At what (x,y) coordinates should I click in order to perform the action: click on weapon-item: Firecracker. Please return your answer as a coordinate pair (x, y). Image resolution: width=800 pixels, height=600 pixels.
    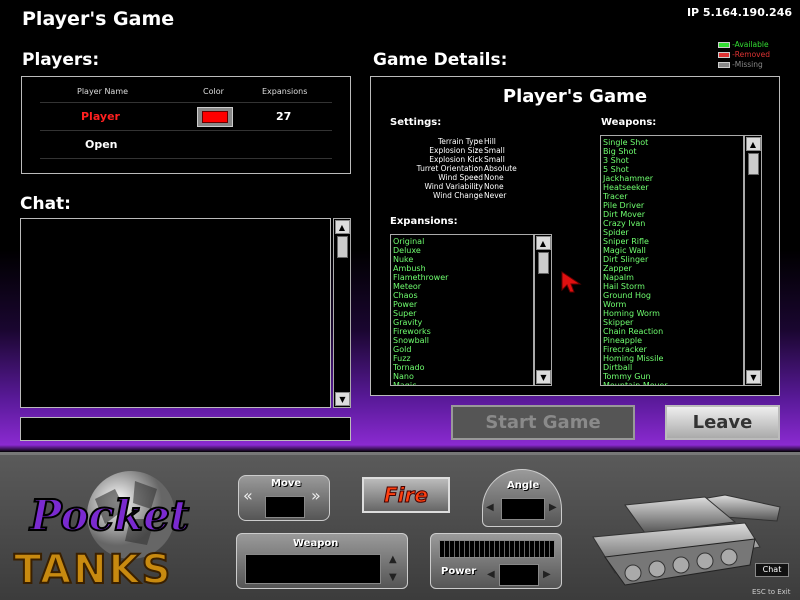
    Looking at the image, I should click on (672, 349).